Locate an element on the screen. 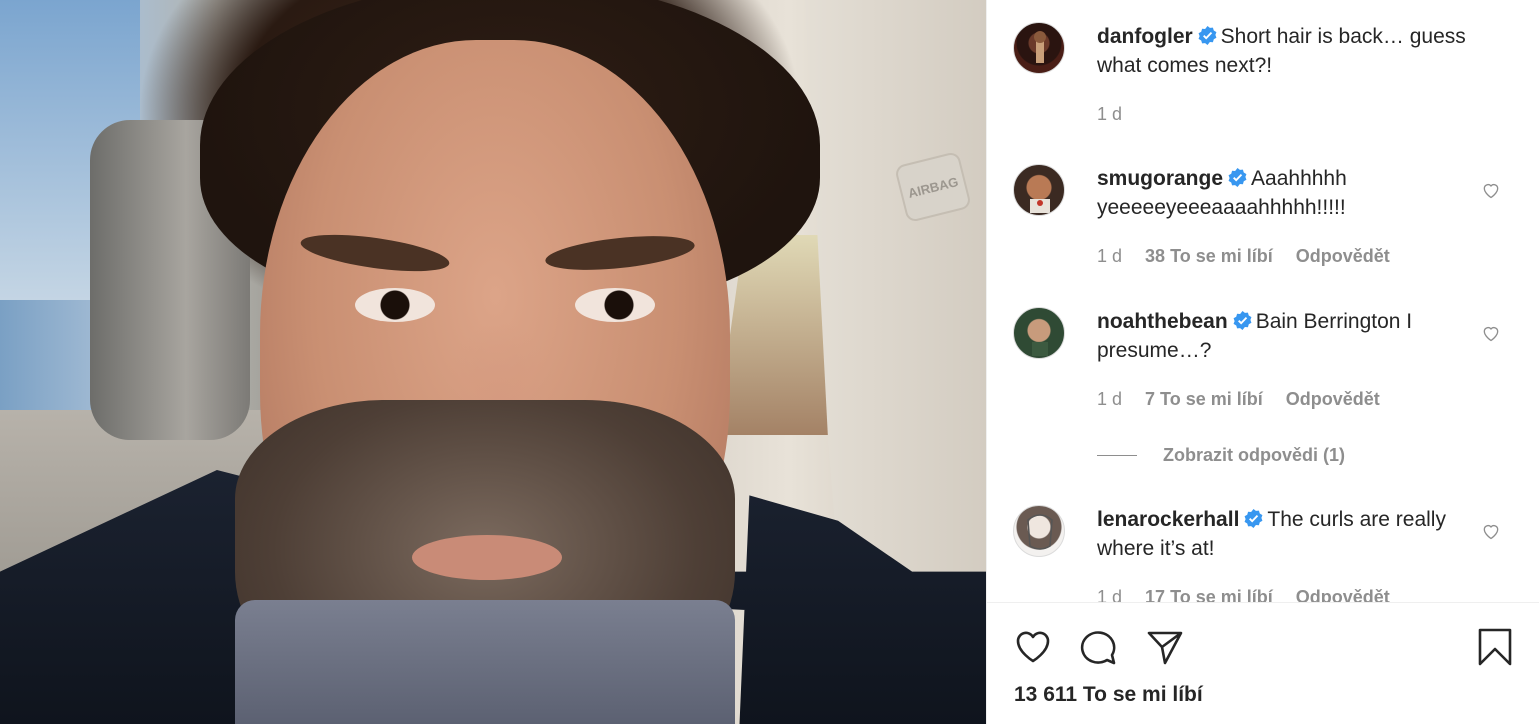 The image size is (1539, 724). view-replies-button: Zobrazit odpovědi (1) is located at coordinates (1221, 455).